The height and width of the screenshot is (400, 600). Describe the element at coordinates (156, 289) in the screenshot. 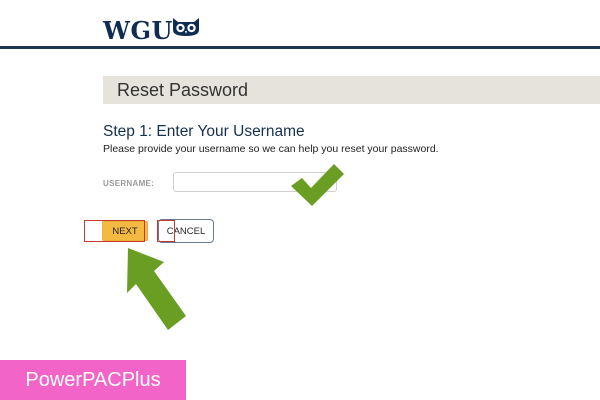

I see `arrow-up-left-icon` at that location.